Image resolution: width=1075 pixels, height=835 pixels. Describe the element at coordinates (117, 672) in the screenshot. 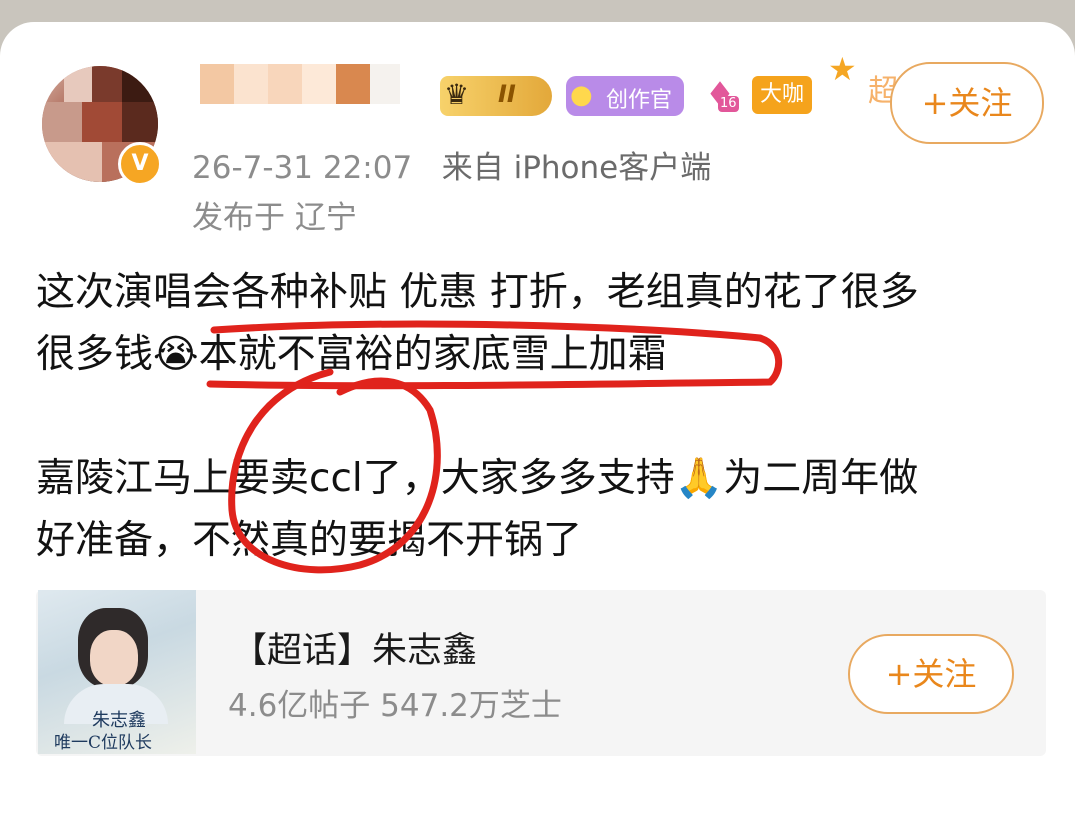

I see `topic-cover-image: 朱志鑫 唯一C位队长` at that location.